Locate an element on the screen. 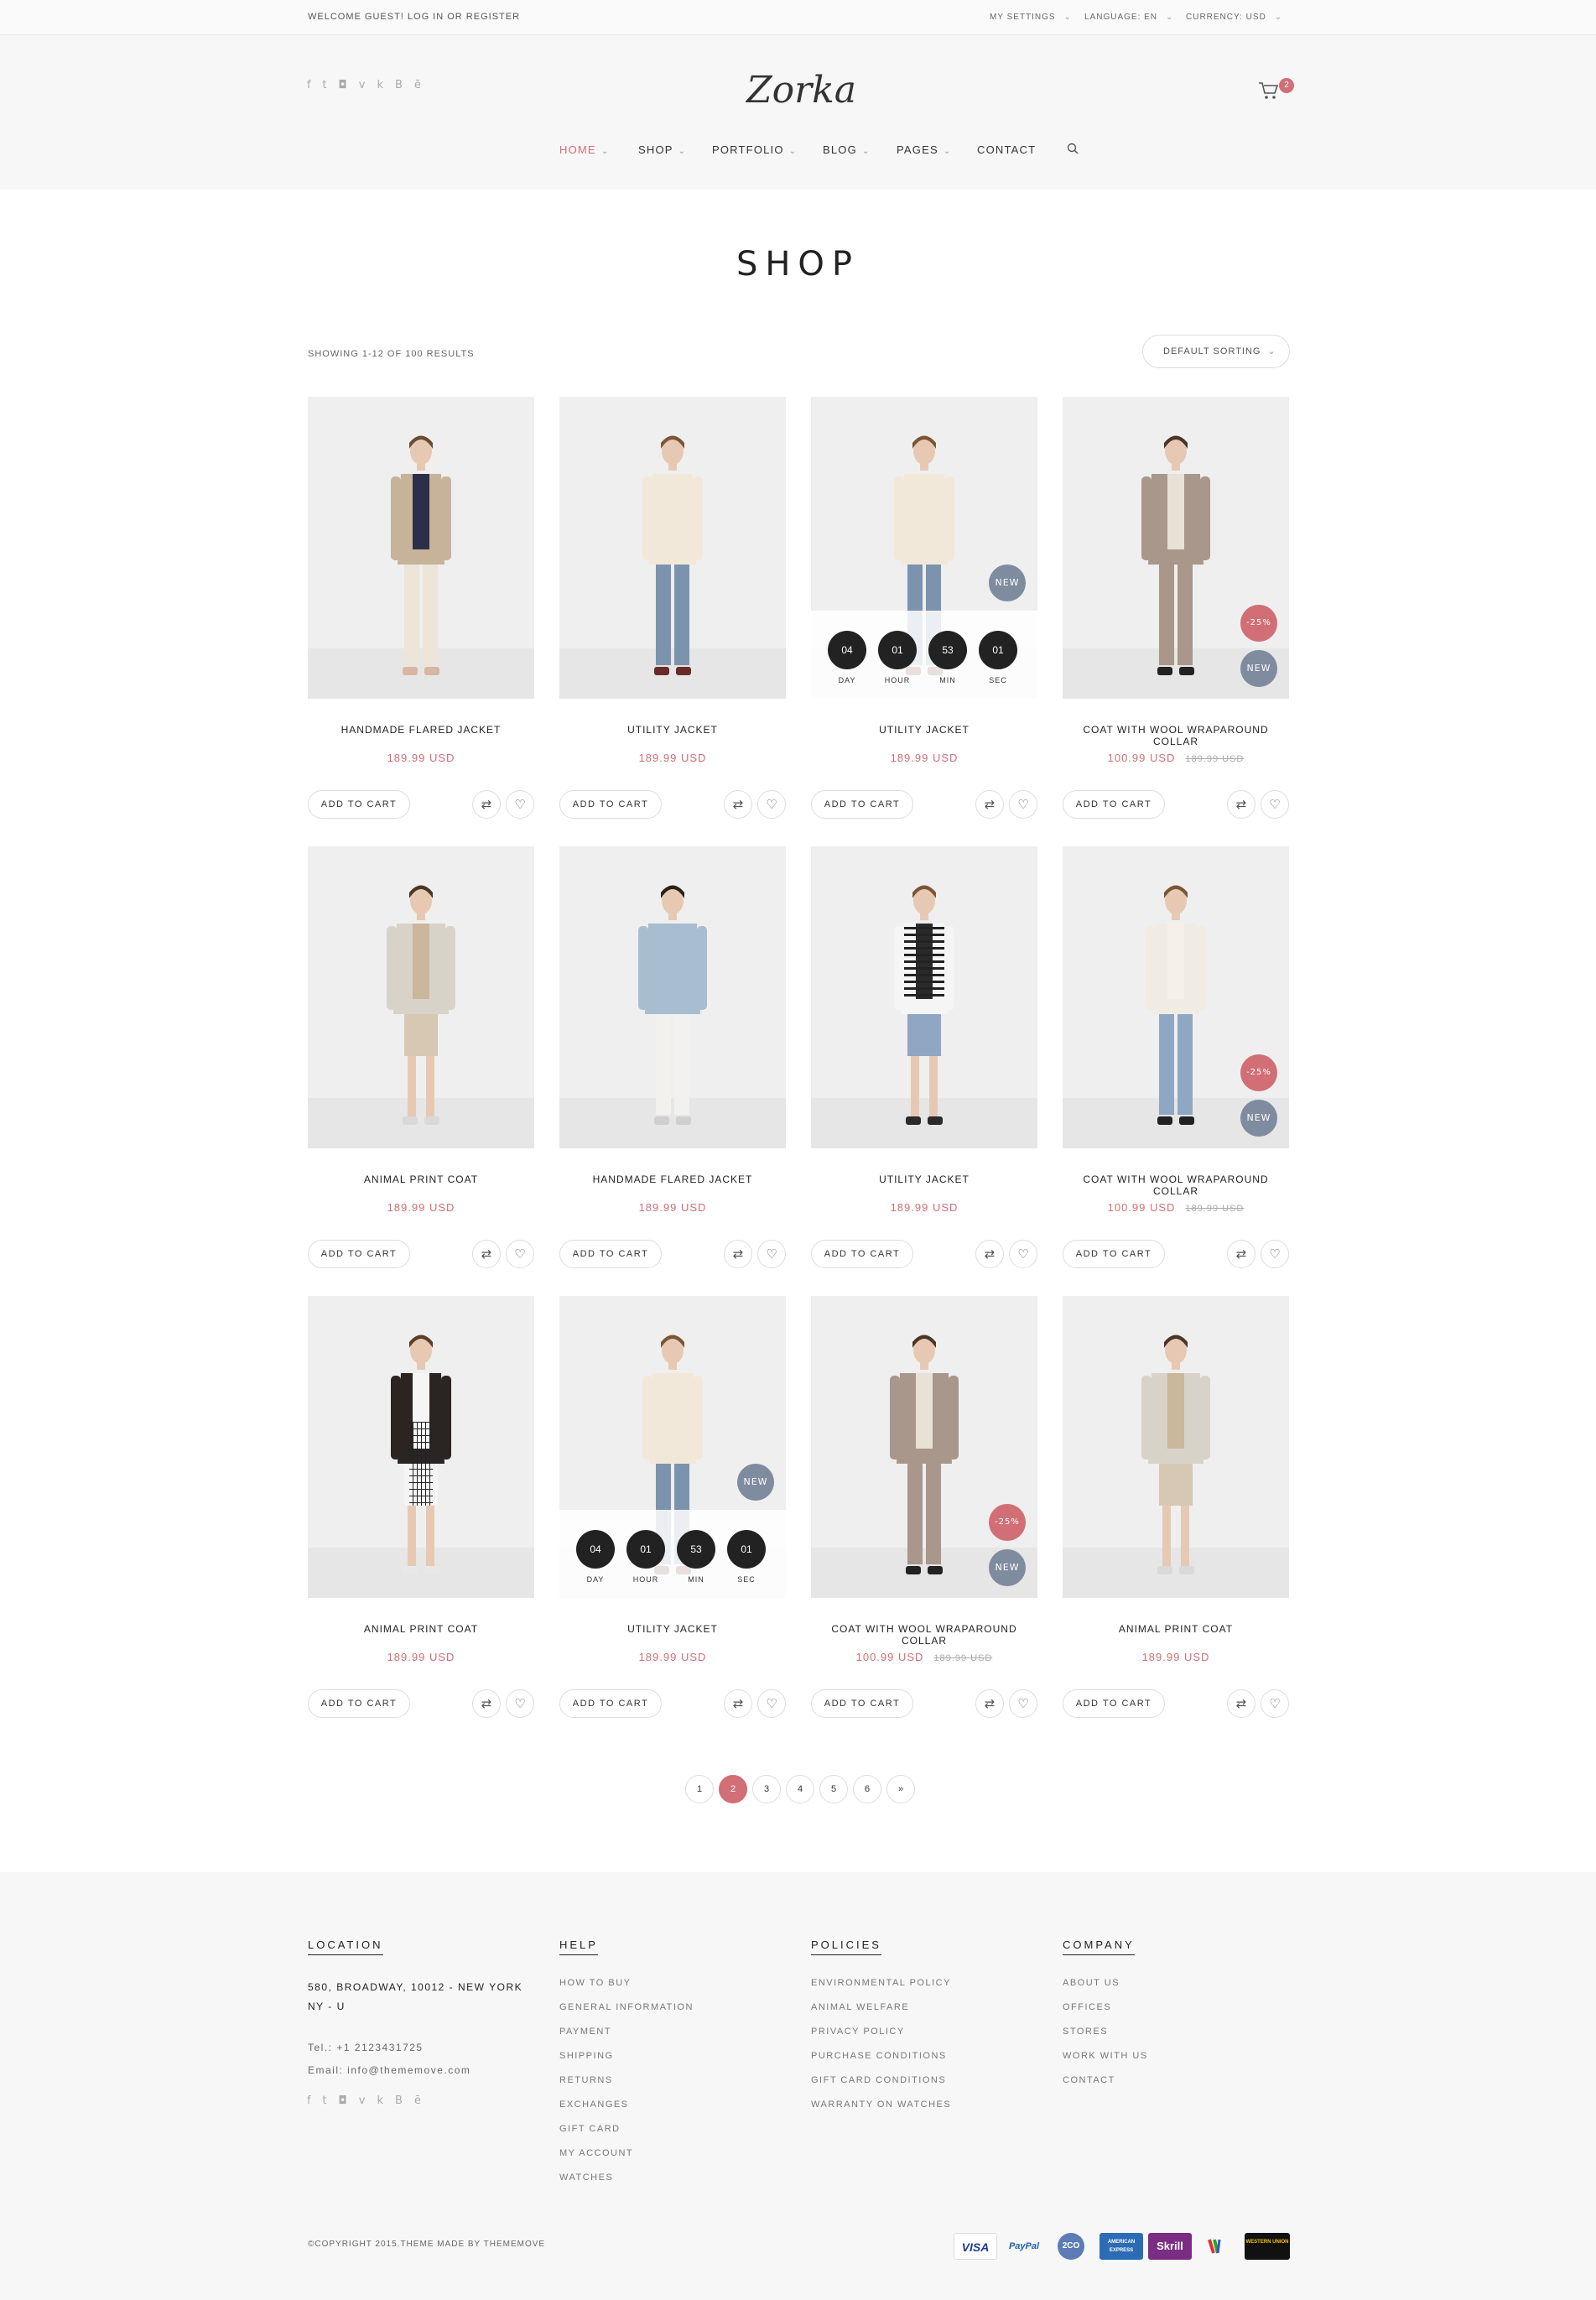  nav-blog: BLOG ⌄ is located at coordinates (847, 149).